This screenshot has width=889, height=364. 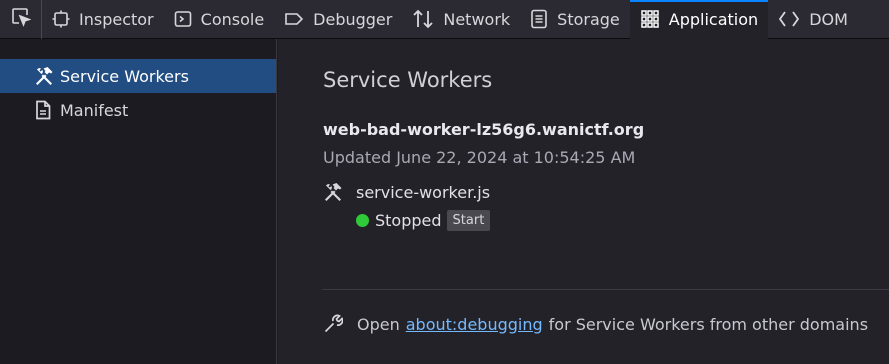 What do you see at coordinates (650, 19) in the screenshot?
I see `application-icon` at bounding box center [650, 19].